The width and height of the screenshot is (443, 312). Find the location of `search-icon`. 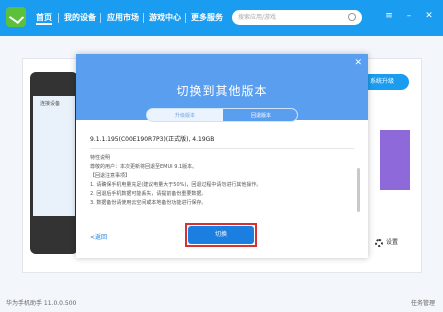

search-icon is located at coordinates (352, 17).